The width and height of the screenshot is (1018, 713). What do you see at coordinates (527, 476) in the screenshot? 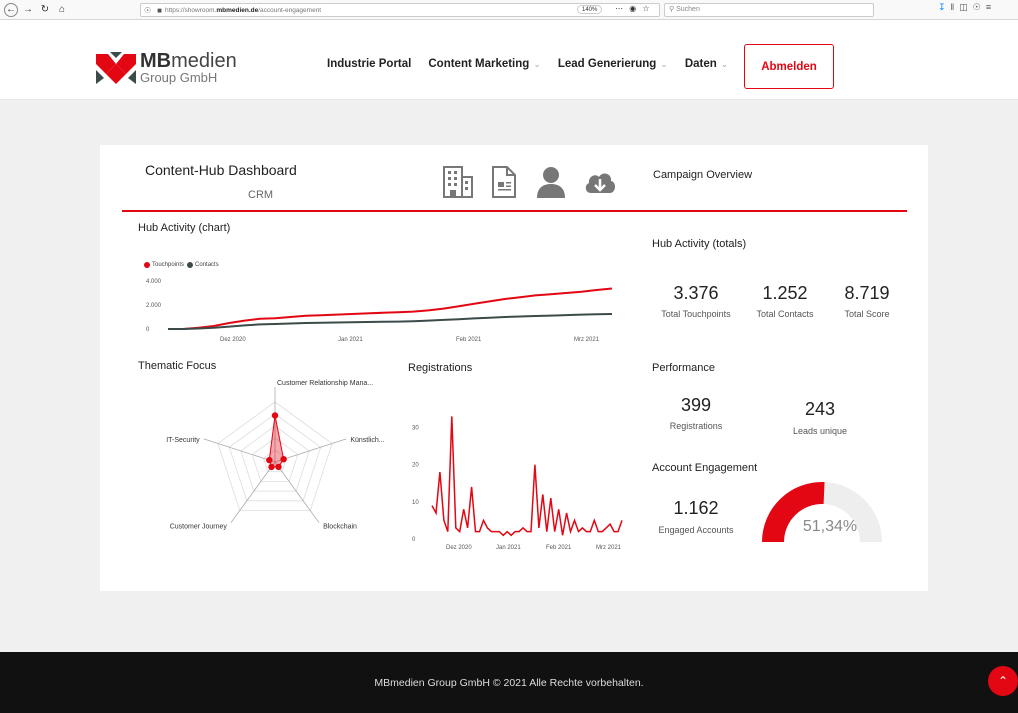
I see `registrations-line` at bounding box center [527, 476].